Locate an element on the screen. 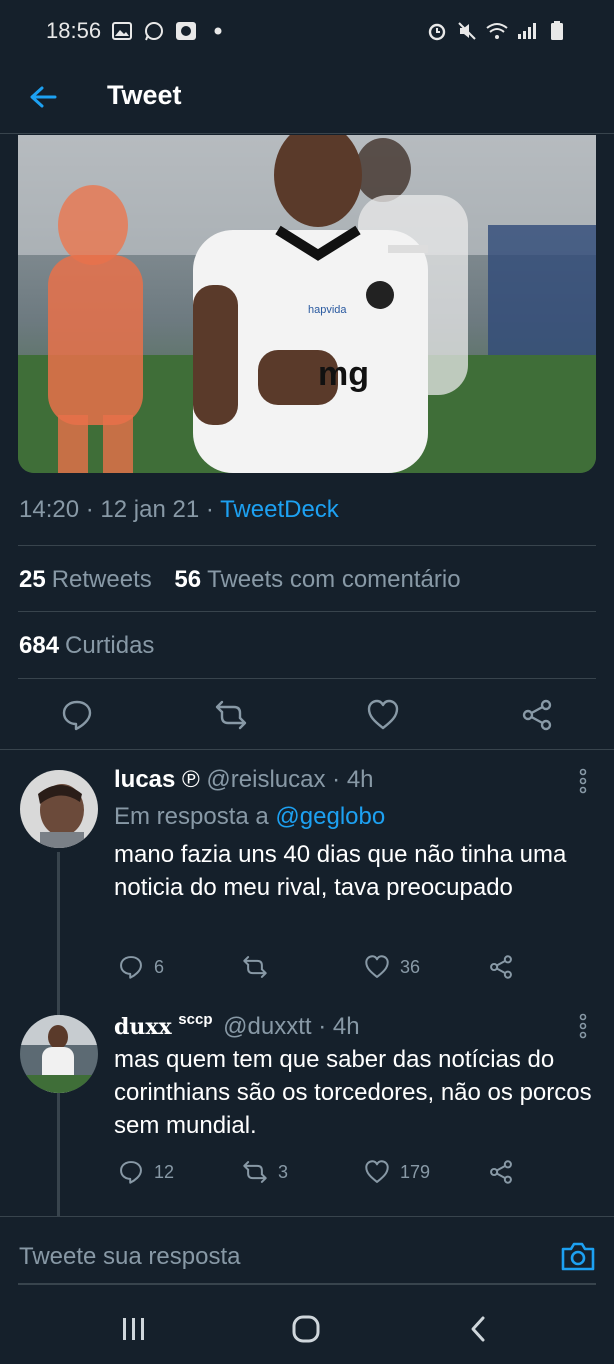 Image resolution: width=614 pixels, height=1364 pixels. retweet-count: 3 is located at coordinates (283, 1171).